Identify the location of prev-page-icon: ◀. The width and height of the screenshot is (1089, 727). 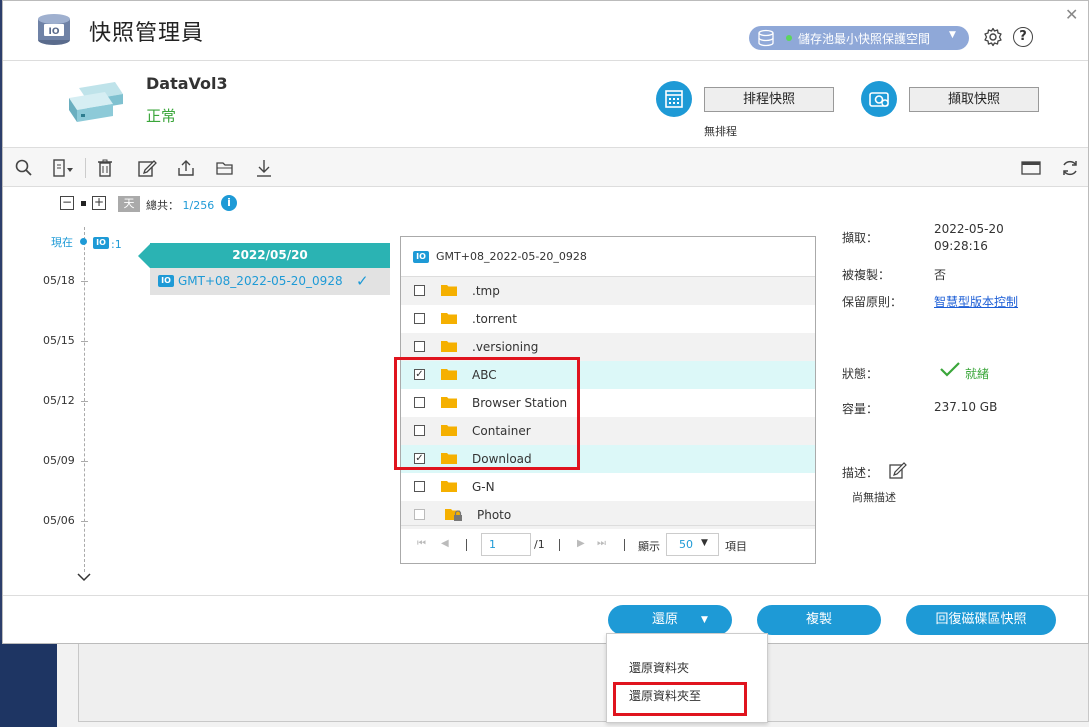
(445, 543).